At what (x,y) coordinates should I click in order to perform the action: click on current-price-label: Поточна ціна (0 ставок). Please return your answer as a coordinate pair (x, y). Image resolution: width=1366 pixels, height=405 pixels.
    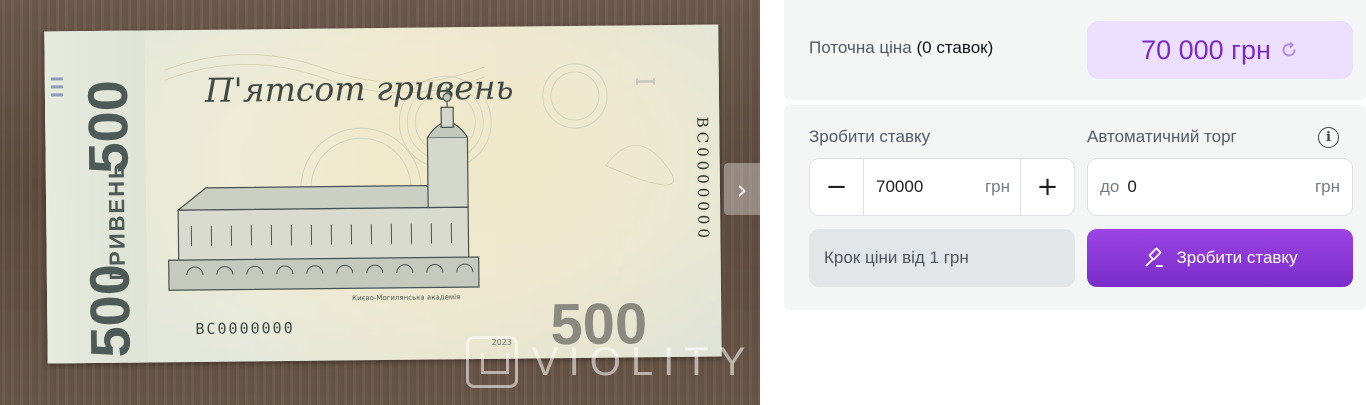
    Looking at the image, I should click on (901, 48).